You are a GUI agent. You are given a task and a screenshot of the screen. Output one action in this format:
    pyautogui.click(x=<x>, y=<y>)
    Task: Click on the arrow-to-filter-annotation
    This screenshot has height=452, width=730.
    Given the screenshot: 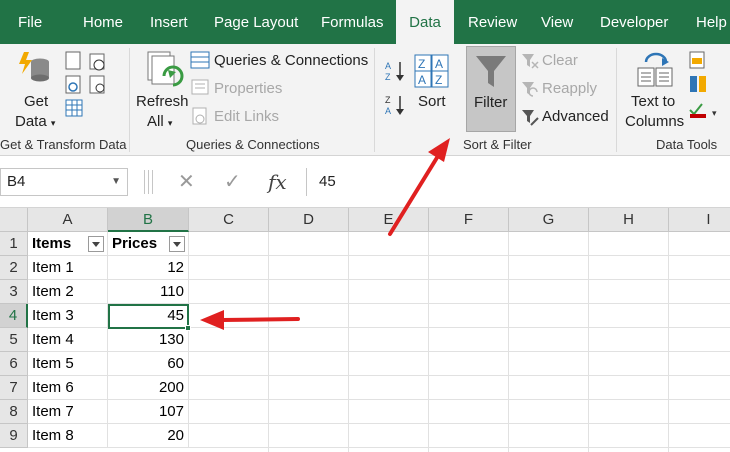 What is the action you would take?
    pyautogui.click(x=419, y=187)
    